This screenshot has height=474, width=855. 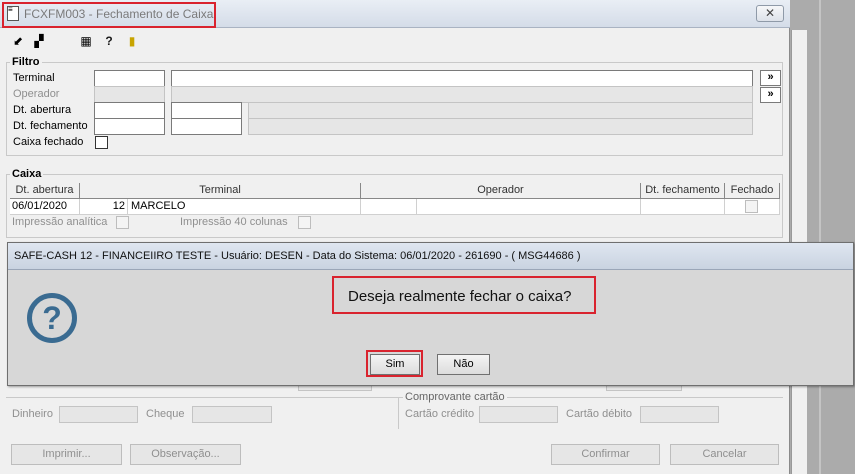 What do you see at coordinates (86, 41) in the screenshot?
I see `calendar-icon: ▦` at bounding box center [86, 41].